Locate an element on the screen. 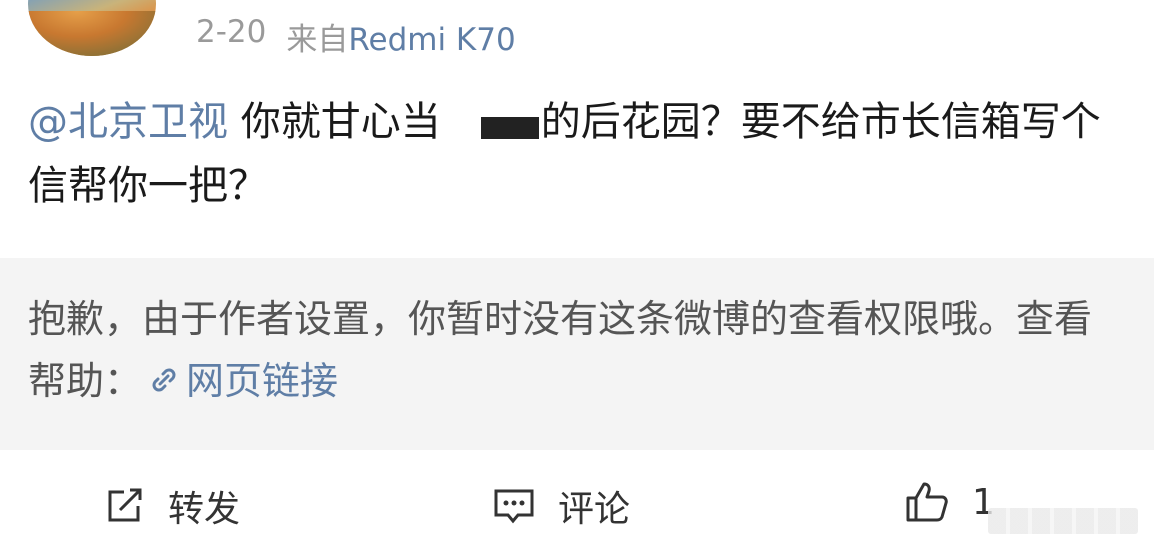  avatar-image is located at coordinates (92, 33).